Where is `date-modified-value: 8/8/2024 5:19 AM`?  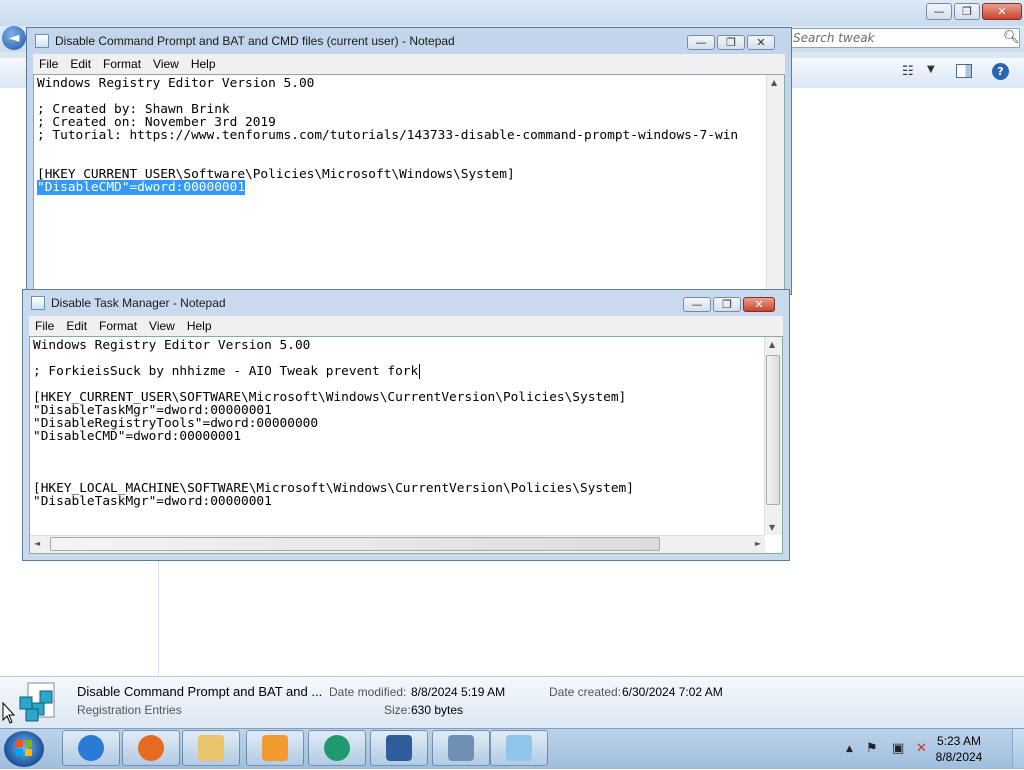 date-modified-value: 8/8/2024 5:19 AM is located at coordinates (458, 692).